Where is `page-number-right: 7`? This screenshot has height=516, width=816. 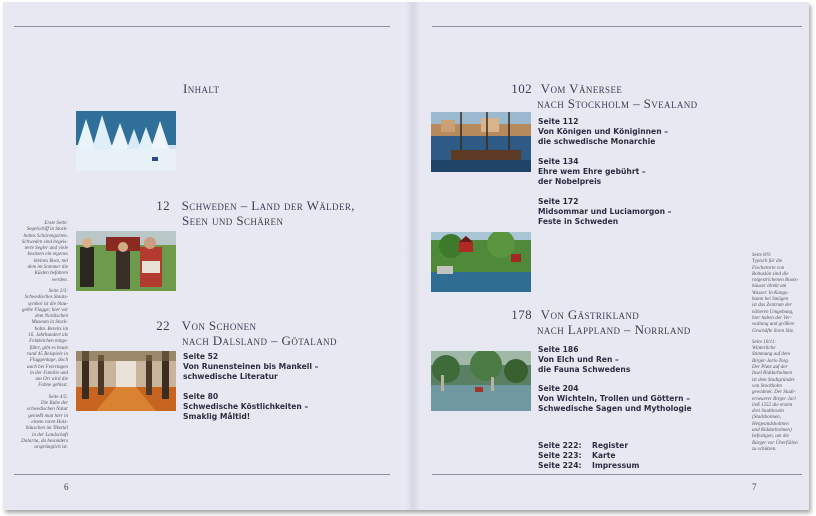 page-number-right: 7 is located at coordinates (754, 487).